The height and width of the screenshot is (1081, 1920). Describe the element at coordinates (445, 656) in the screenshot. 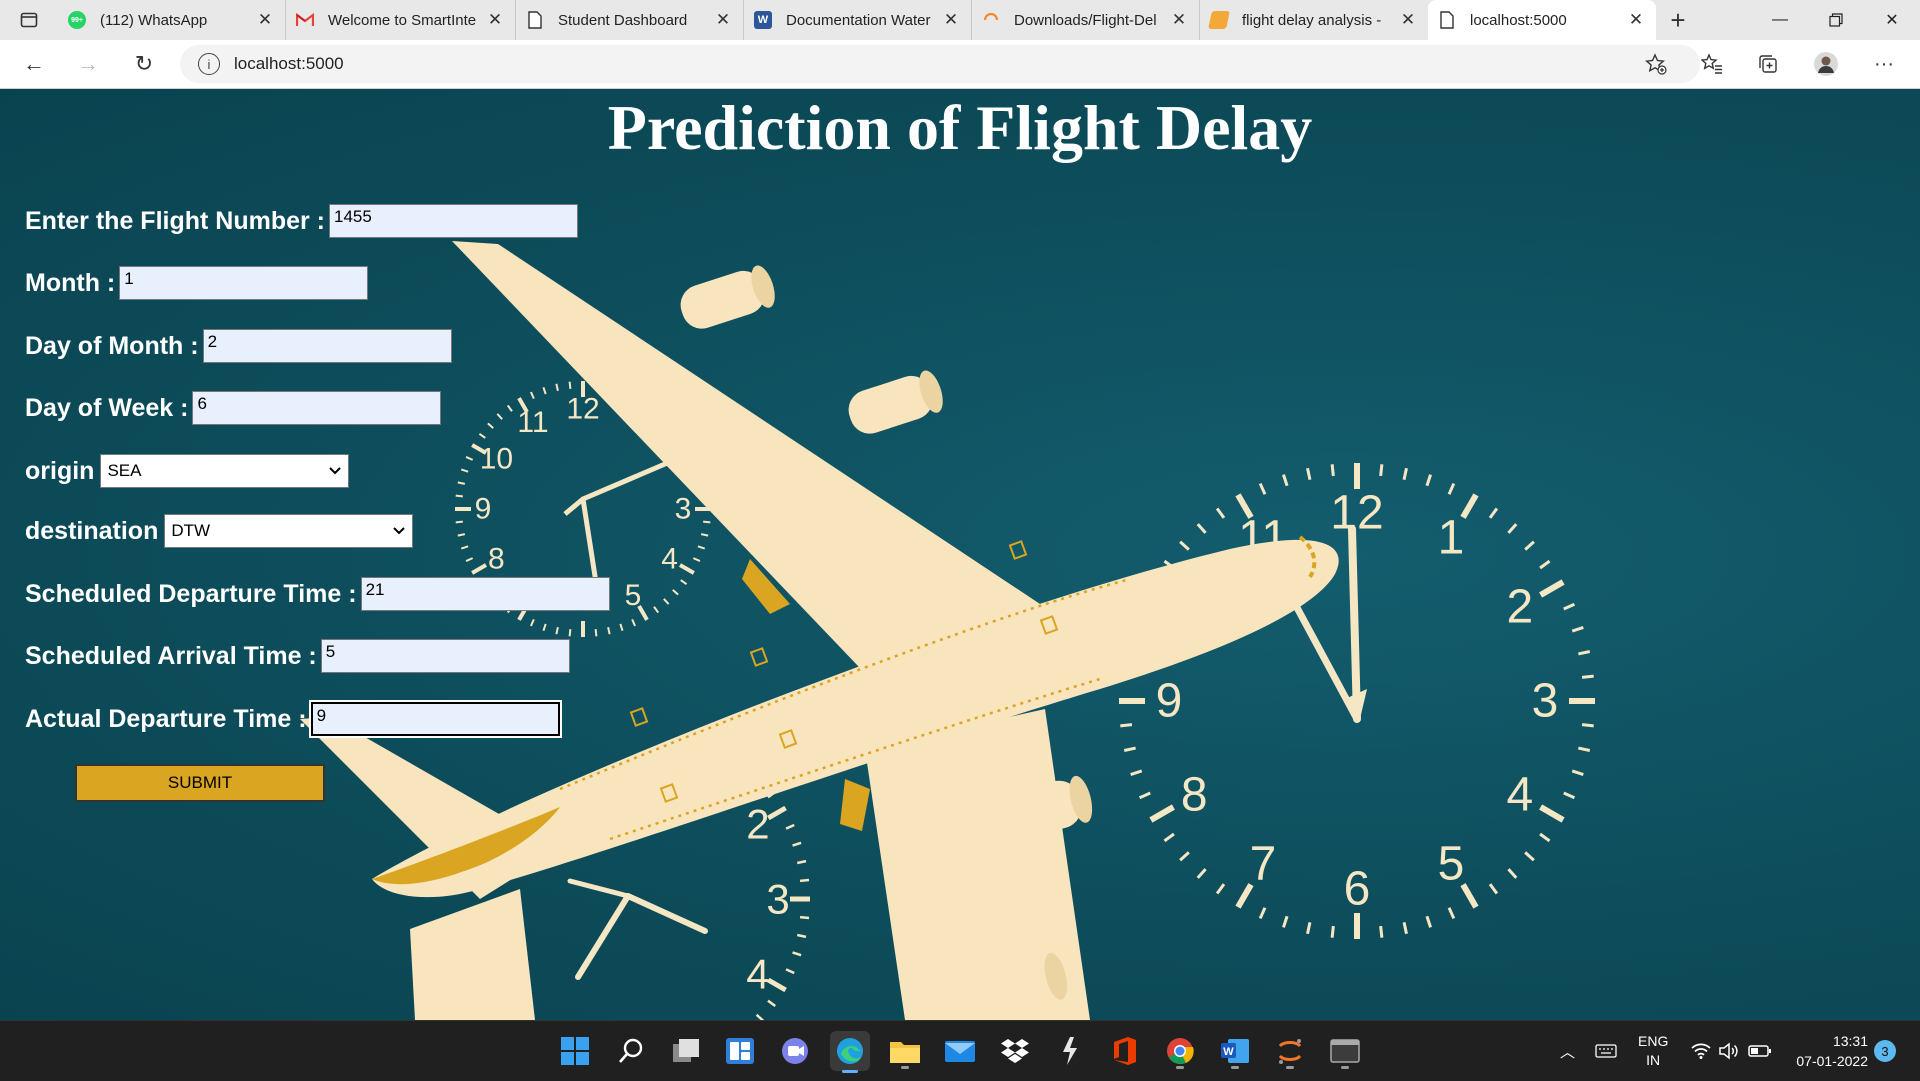

I see `scheduled-arrival-input: 5` at that location.